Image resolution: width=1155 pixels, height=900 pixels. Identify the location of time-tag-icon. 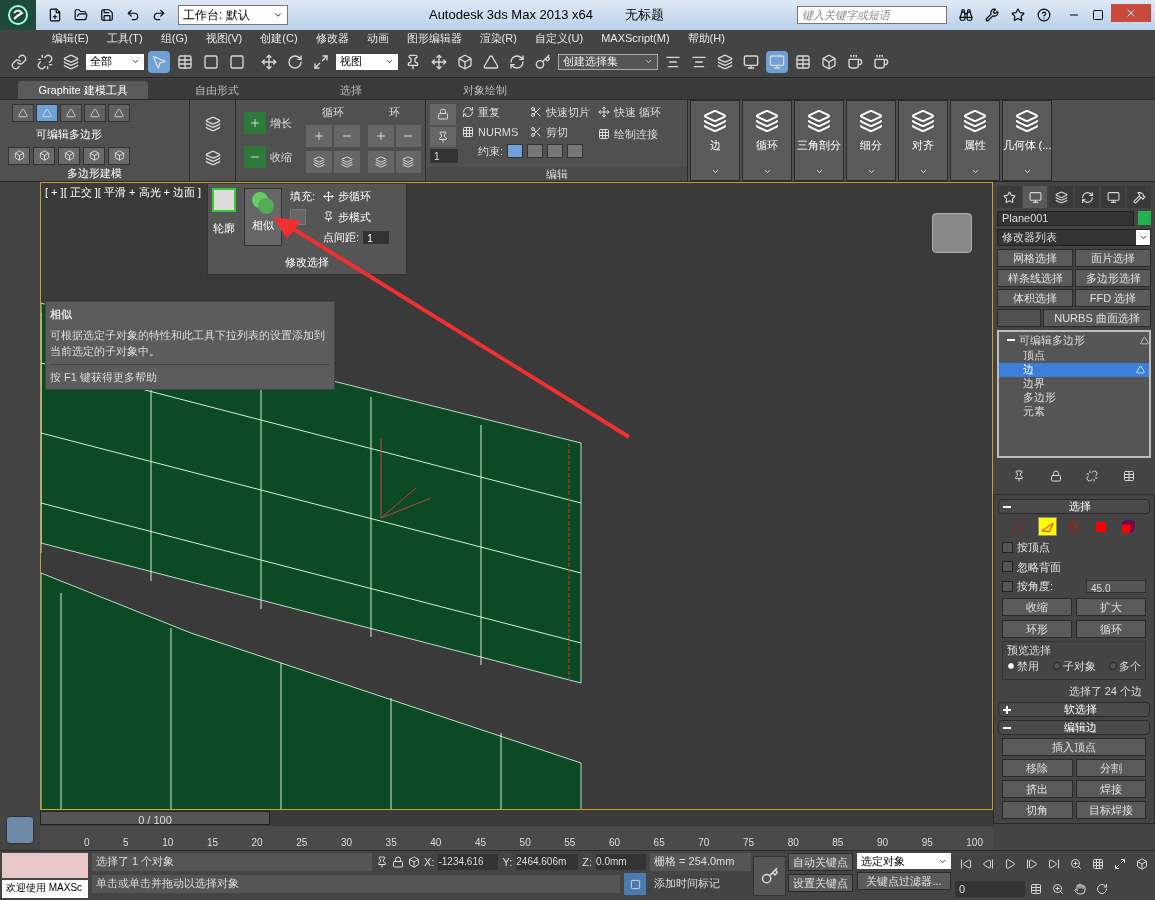
(635, 884).